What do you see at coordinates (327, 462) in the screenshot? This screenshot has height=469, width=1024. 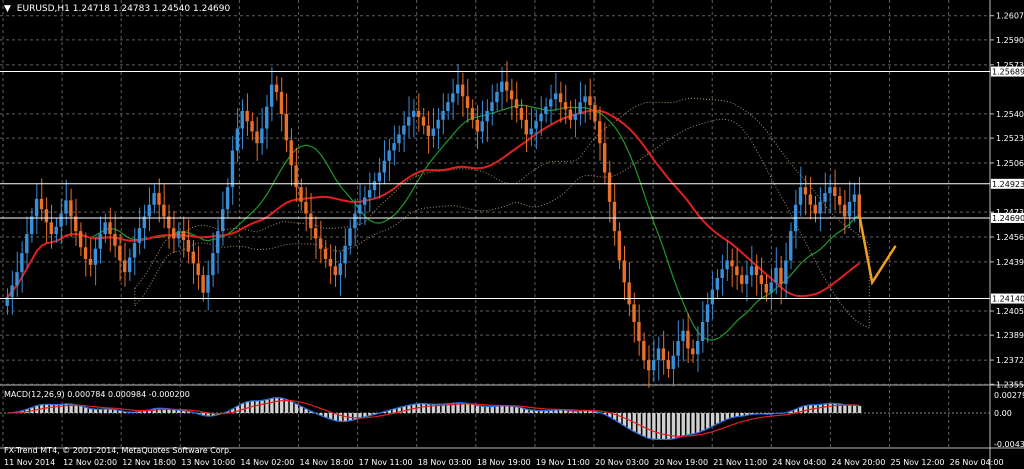 I see `x-tick-label: 14 Nov 18:00` at bounding box center [327, 462].